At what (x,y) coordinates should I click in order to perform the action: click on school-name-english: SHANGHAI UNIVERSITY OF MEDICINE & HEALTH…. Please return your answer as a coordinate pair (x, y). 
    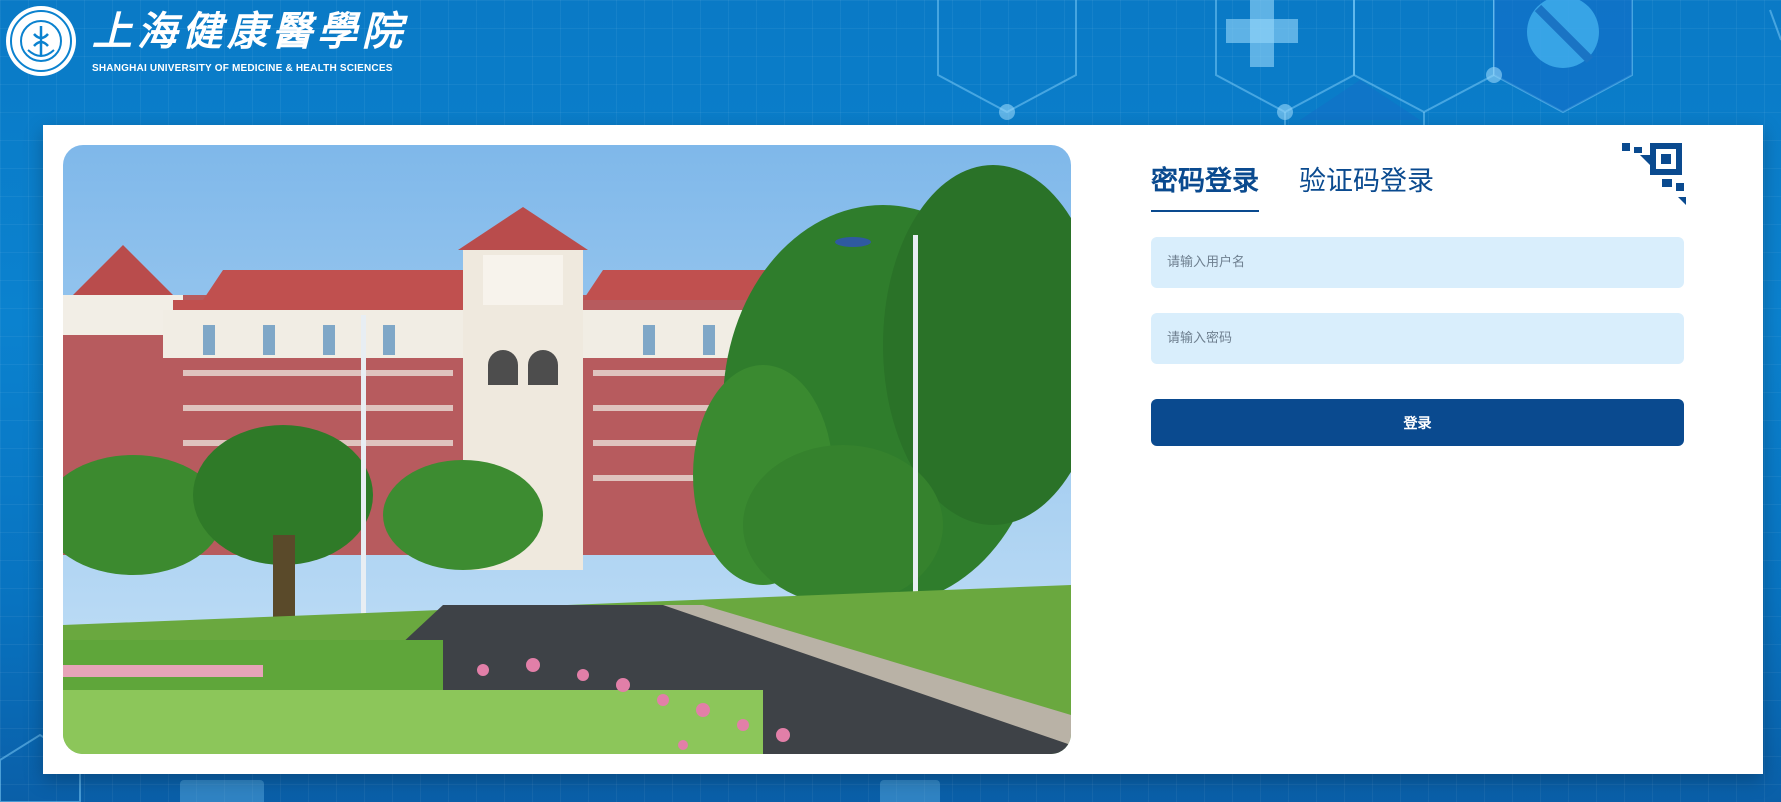
    Looking at the image, I should click on (242, 68).